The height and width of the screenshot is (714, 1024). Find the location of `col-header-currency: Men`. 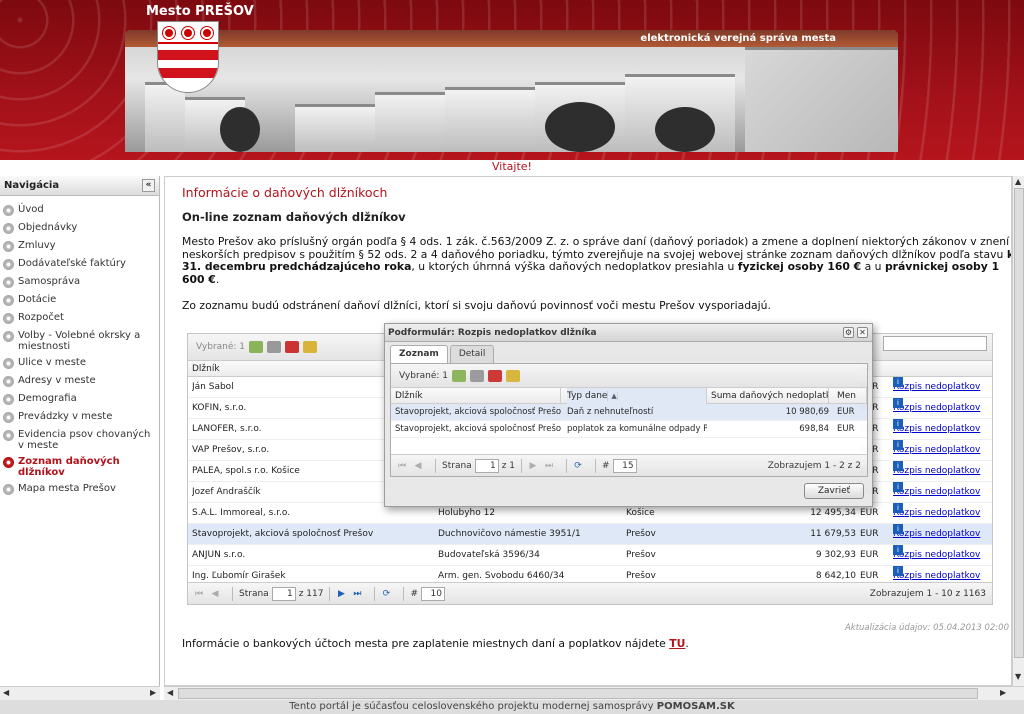

col-header-currency: Men is located at coordinates (852, 396).